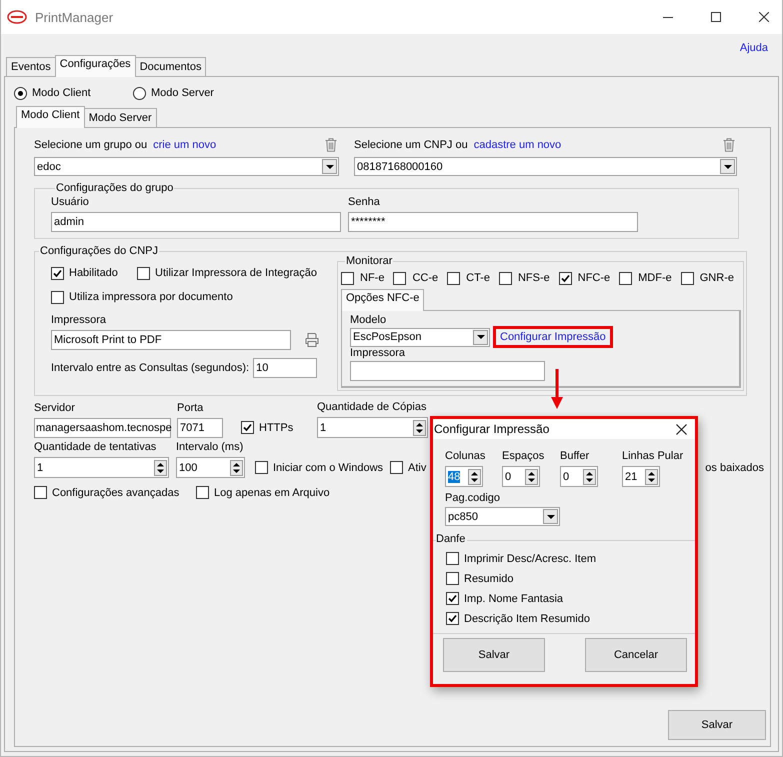 The image size is (783, 757). I want to click on group-title: Configurações do CNPJ, so click(99, 251).